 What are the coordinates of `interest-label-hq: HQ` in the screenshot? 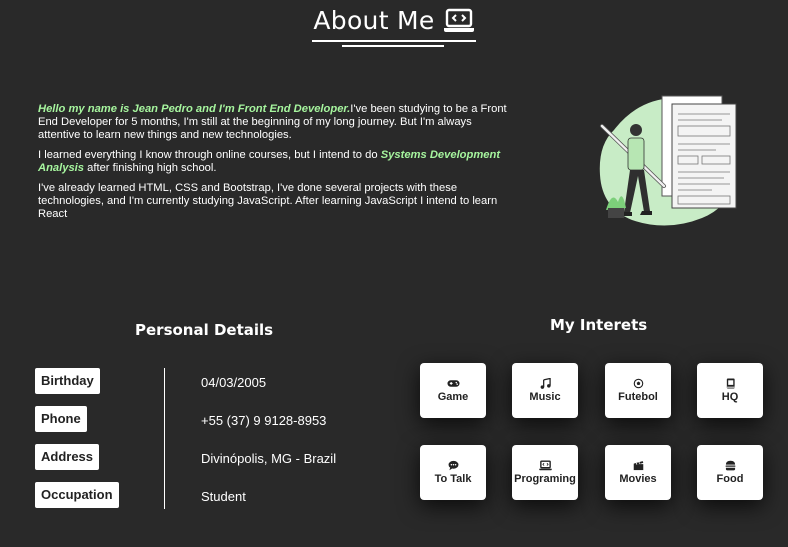 It's located at (730, 397).